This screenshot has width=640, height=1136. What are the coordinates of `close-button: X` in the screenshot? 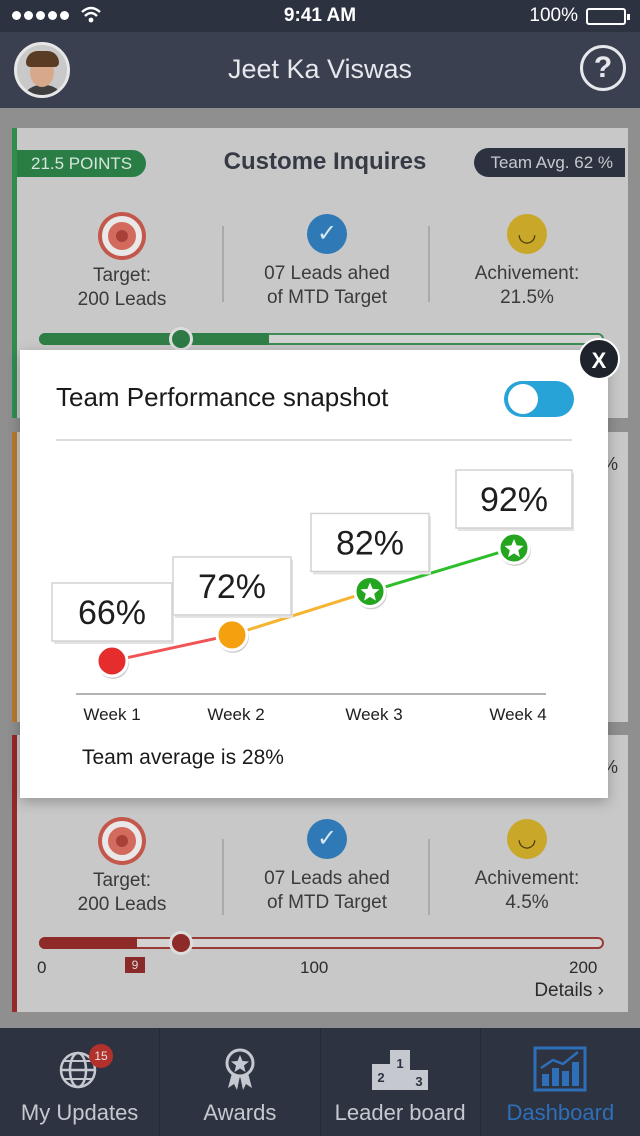 It's located at (599, 359).